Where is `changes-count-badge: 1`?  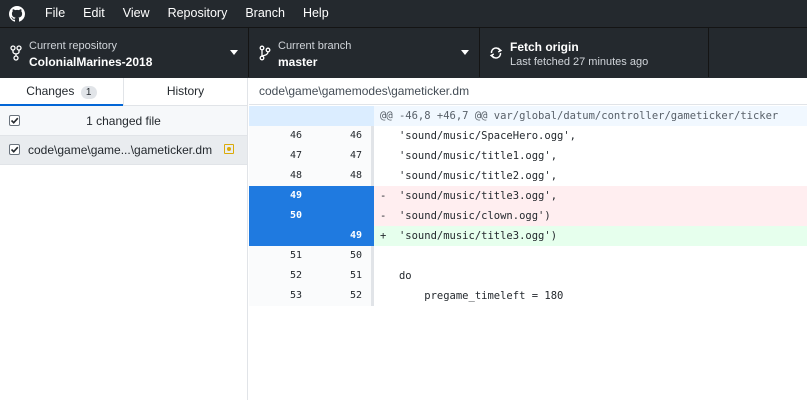
changes-count-badge: 1 is located at coordinates (88, 92).